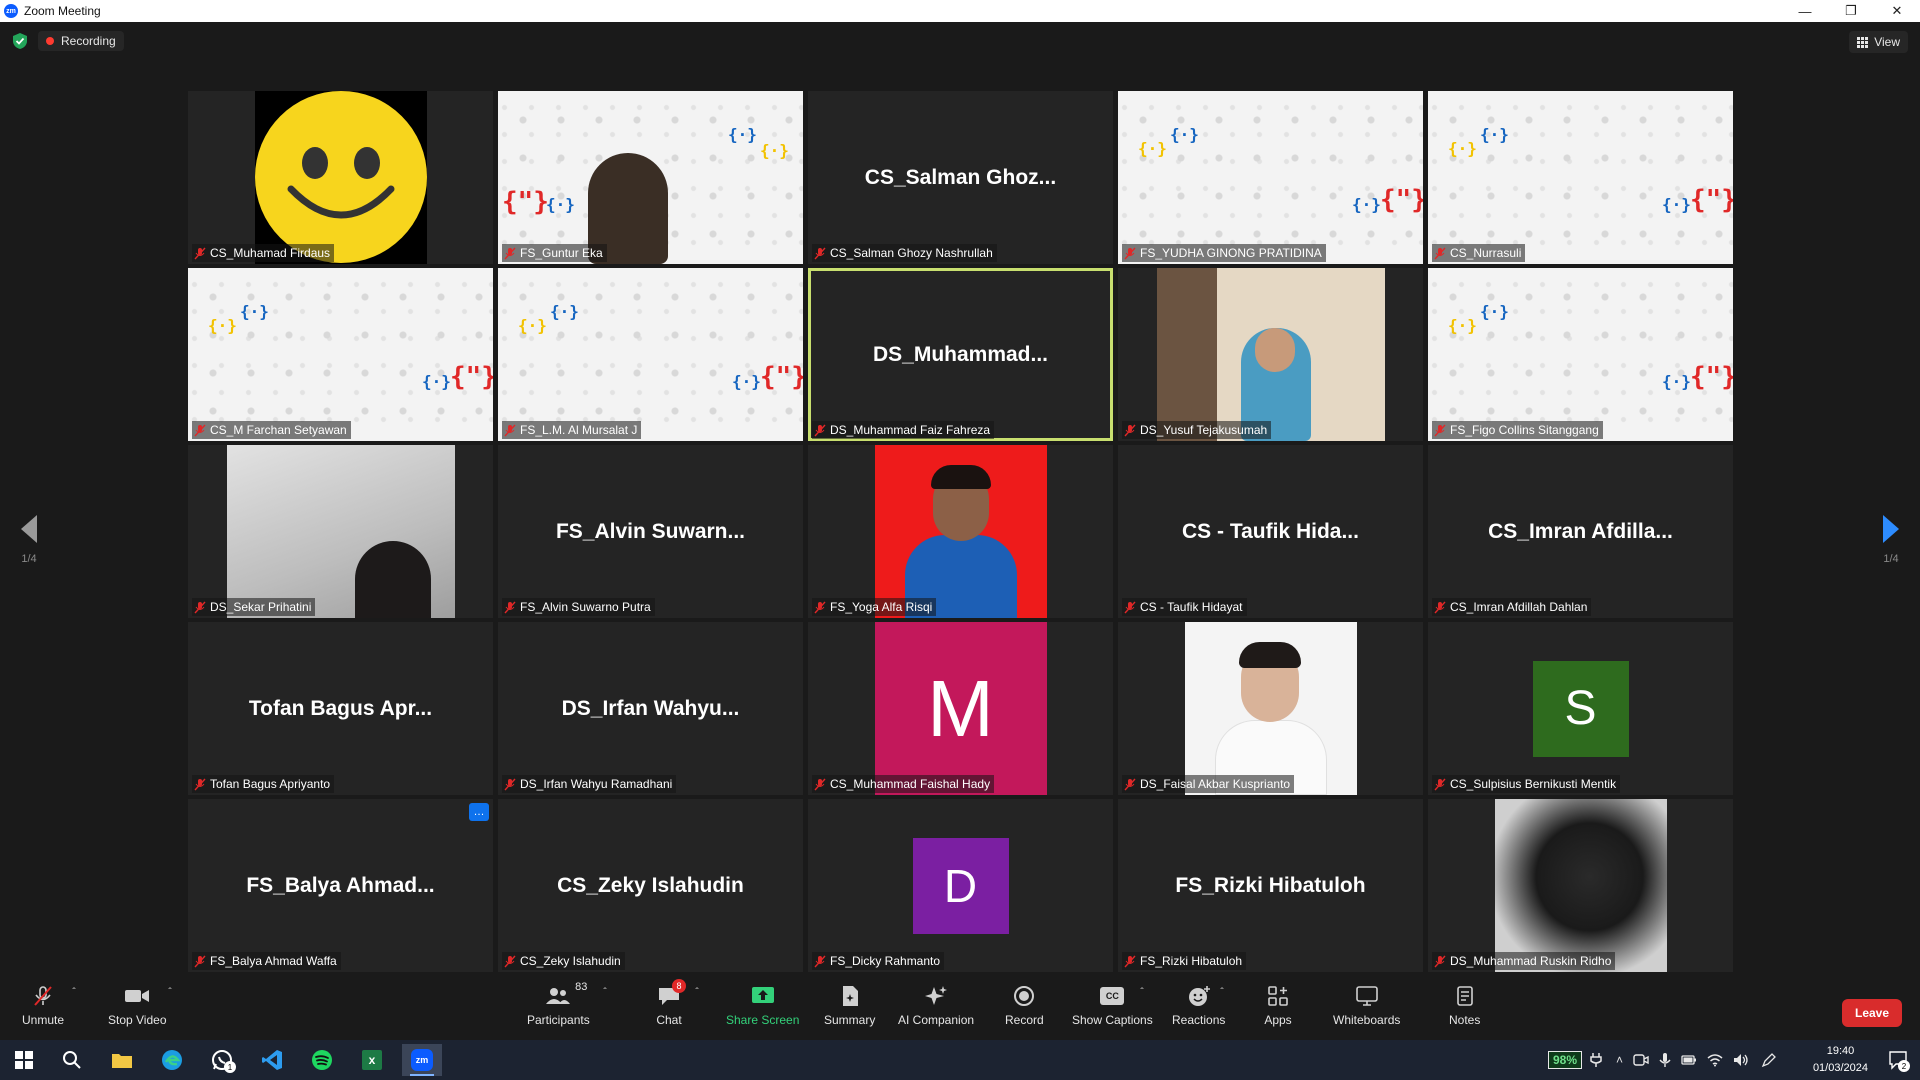 The height and width of the screenshot is (1080, 1920). What do you see at coordinates (960, 708) in the screenshot?
I see `participant-tile: M CS_Muhammad Faishal Hady` at bounding box center [960, 708].